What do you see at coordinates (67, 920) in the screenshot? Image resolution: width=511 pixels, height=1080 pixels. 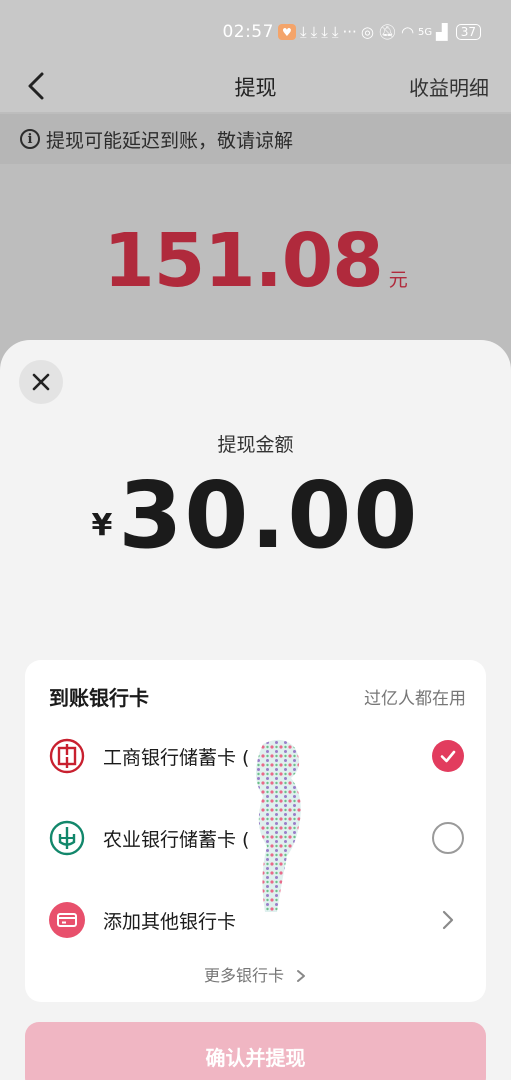 I see `card-add-icon` at bounding box center [67, 920].